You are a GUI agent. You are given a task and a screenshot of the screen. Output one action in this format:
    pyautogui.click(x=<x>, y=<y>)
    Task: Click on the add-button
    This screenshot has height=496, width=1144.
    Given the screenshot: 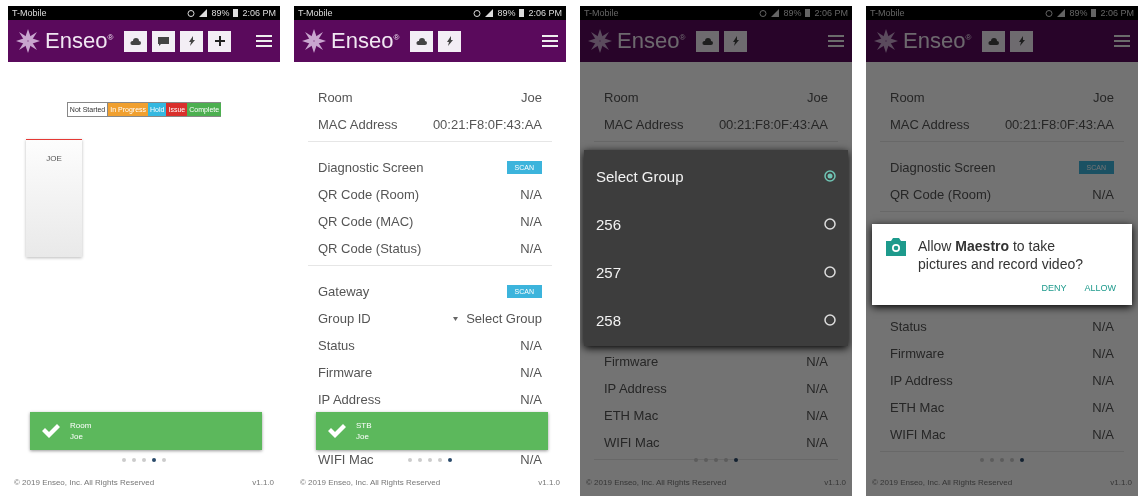 What is the action you would take?
    pyautogui.click(x=220, y=41)
    